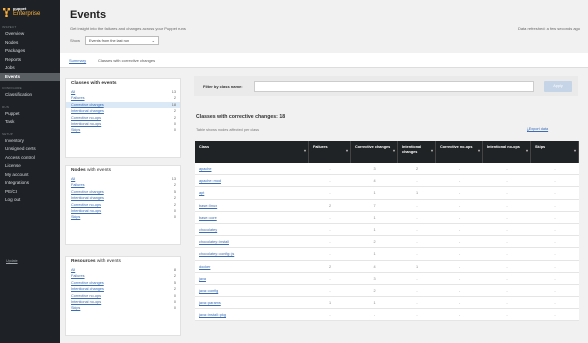 The image size is (588, 343). Describe the element at coordinates (30, 34) in the screenshot. I see `sidebar-item-overview: Overview` at that location.